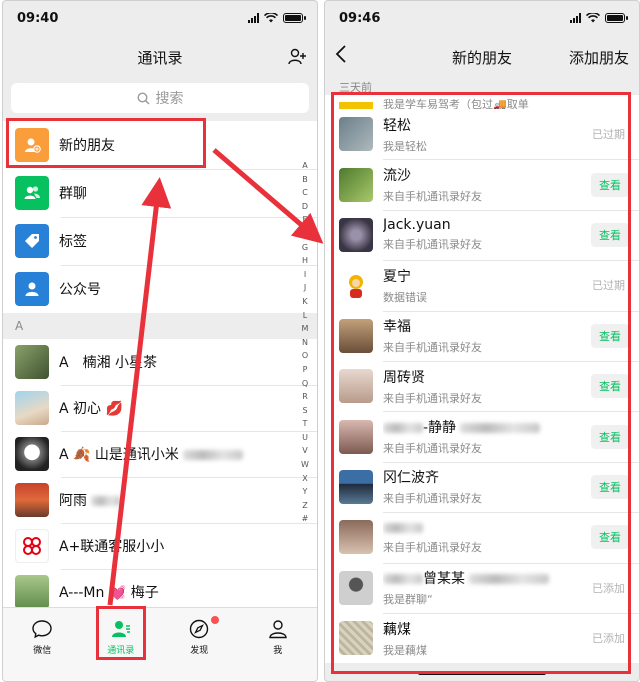 This screenshot has height=682, width=640. Describe the element at coordinates (482, 537) in the screenshot. I see `friend-request-row: 来自手机通讯录好友 查看` at that location.